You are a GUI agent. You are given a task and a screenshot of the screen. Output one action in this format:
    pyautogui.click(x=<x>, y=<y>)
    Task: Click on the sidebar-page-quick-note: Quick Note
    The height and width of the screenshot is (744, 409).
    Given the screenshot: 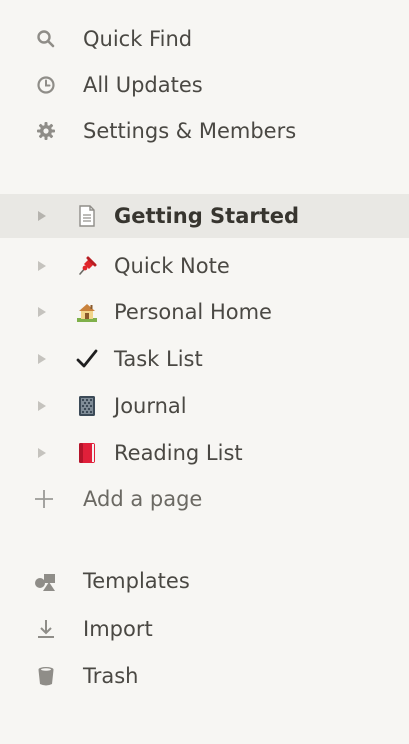 What is the action you would take?
    pyautogui.click(x=204, y=266)
    